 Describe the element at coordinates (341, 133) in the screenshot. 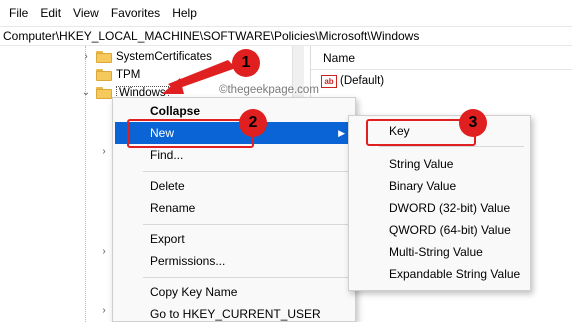

I see `submenu-arrow-icon: ▶` at that location.